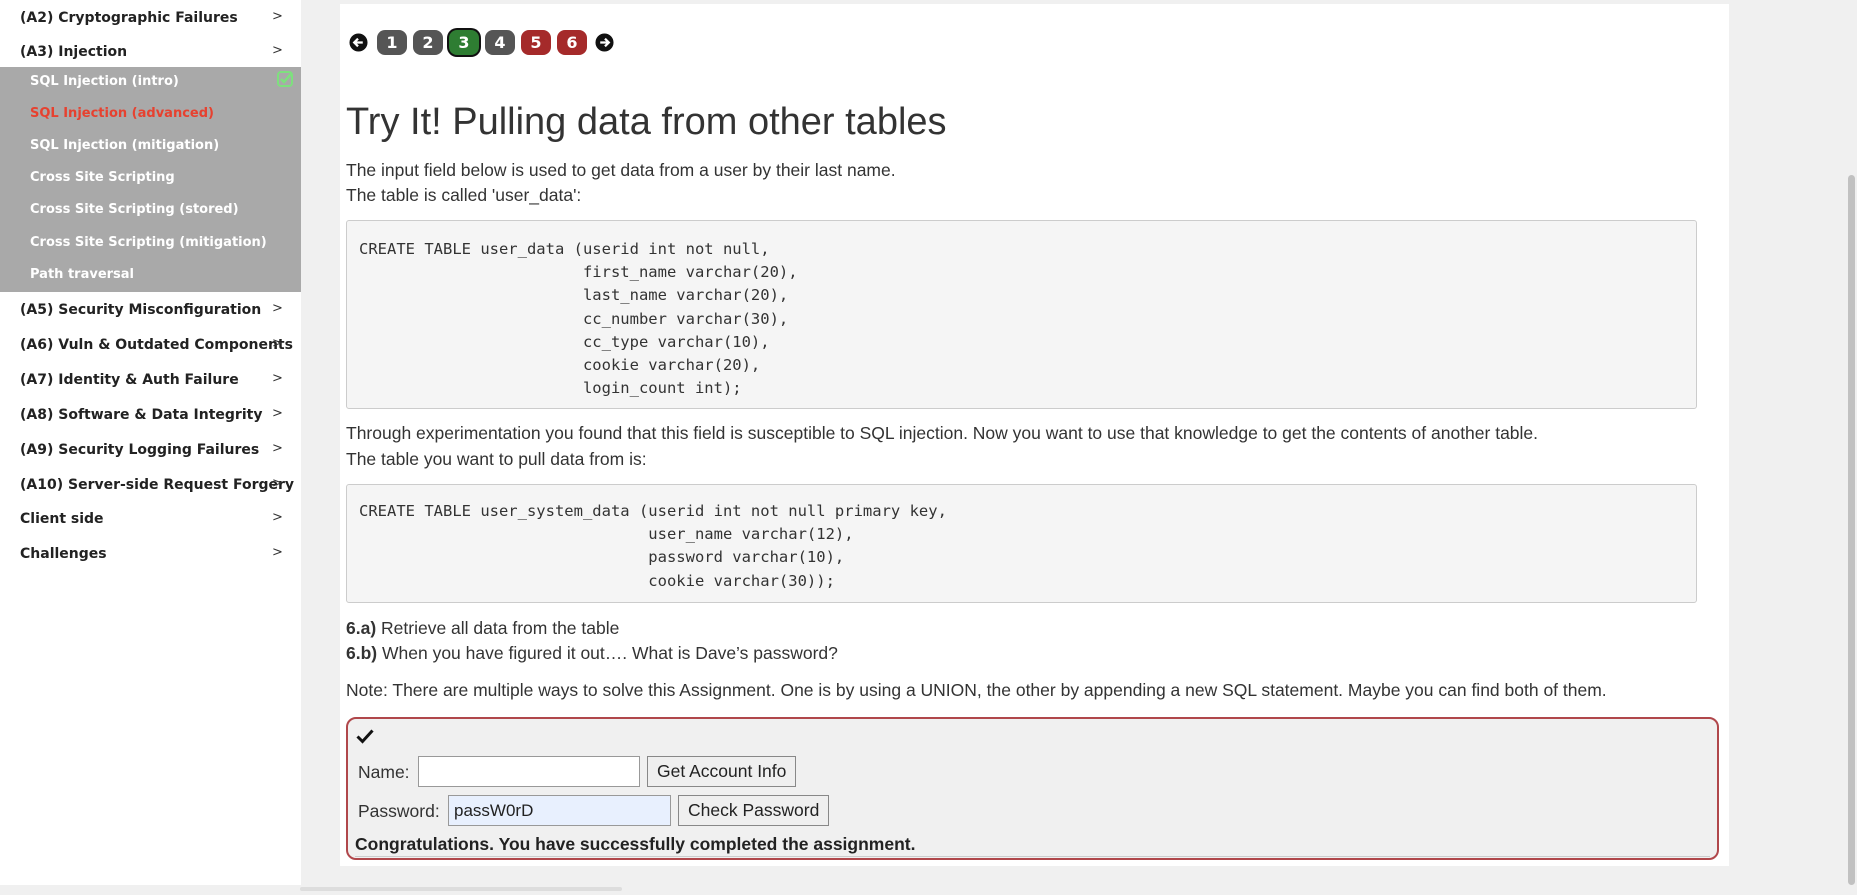 The height and width of the screenshot is (895, 1857). What do you see at coordinates (559, 810) in the screenshot?
I see `password-input` at bounding box center [559, 810].